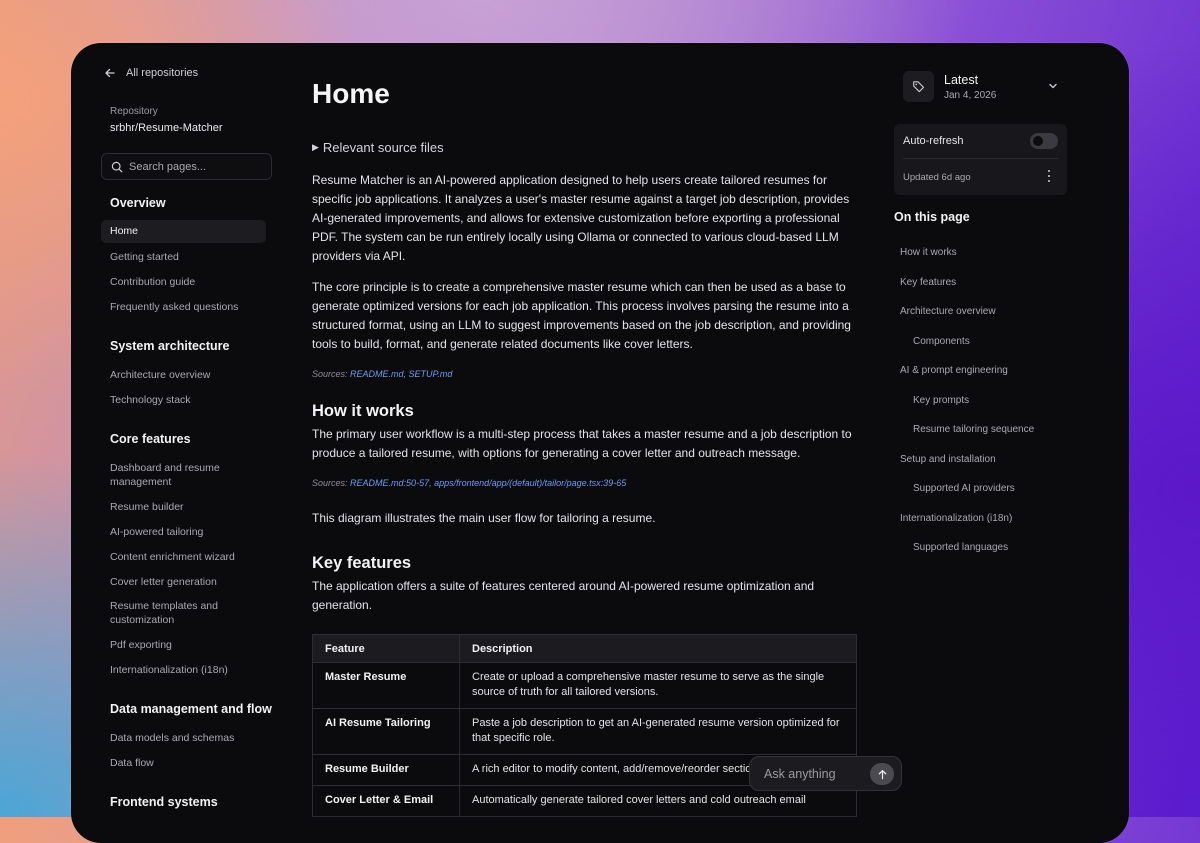 The height and width of the screenshot is (843, 1200). Describe the element at coordinates (933, 141) in the screenshot. I see `auto-refresh-label: Auto-refresh` at that location.